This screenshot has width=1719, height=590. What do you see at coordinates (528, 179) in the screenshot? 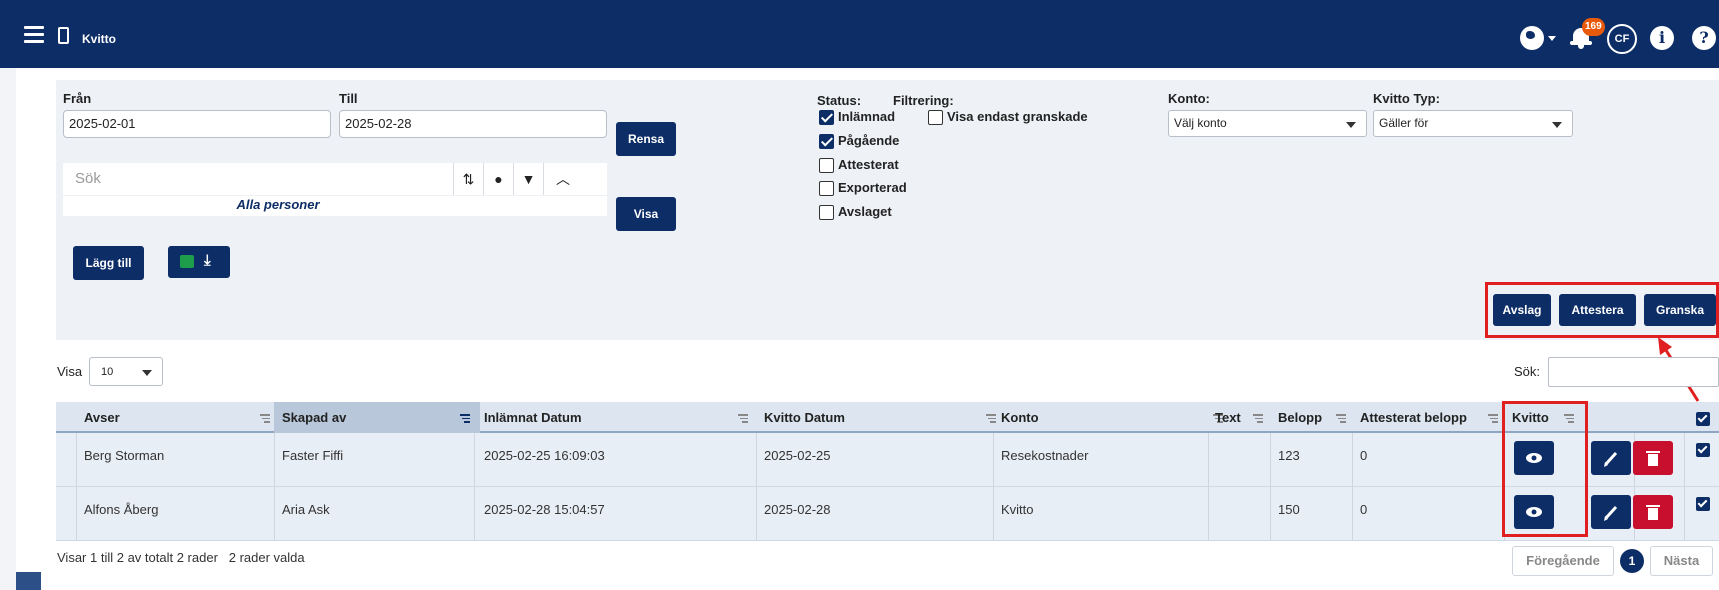
I see `filter-icon: ▼` at bounding box center [528, 179].